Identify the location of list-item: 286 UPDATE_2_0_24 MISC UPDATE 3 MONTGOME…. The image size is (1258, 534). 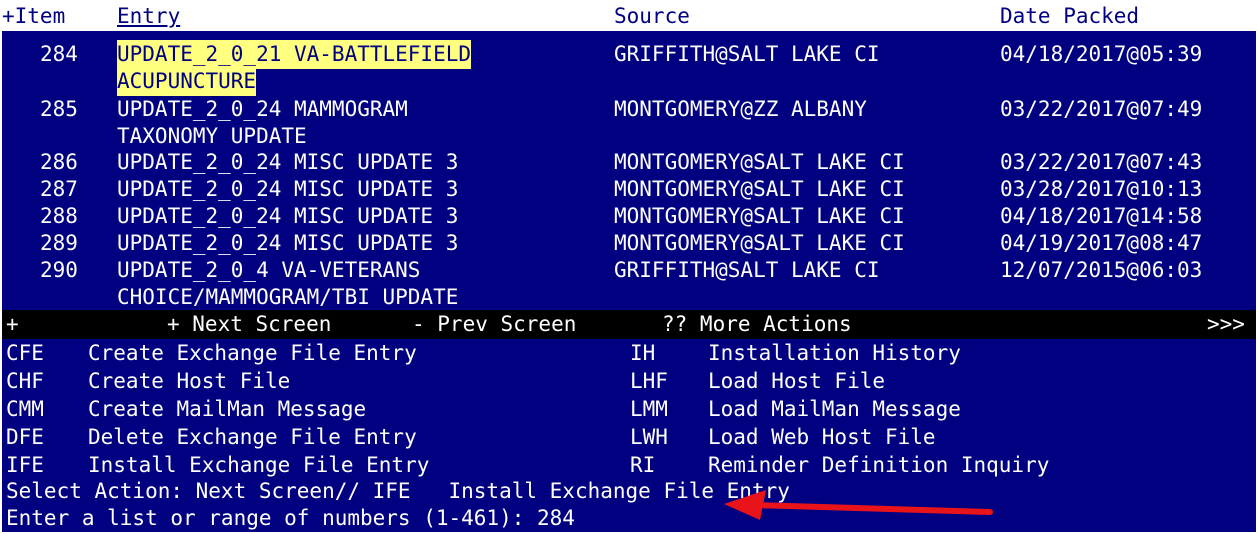
(629, 162).